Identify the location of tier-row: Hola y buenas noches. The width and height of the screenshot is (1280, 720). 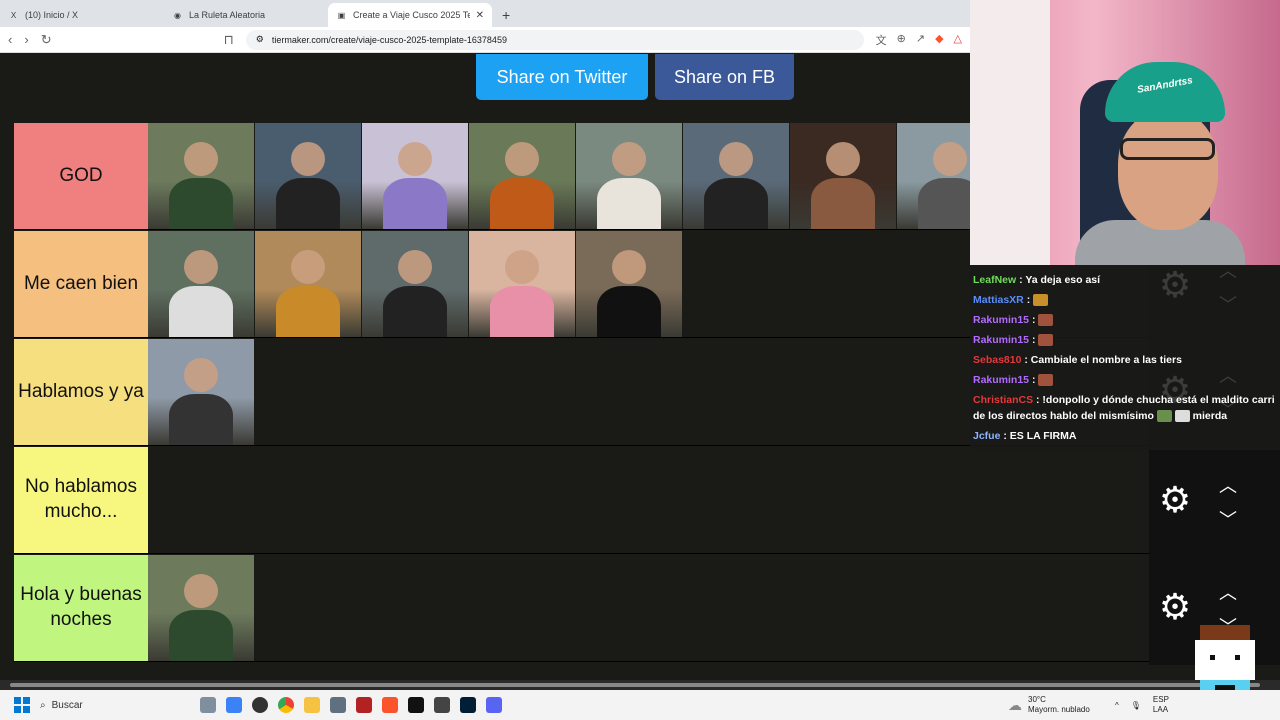
(584, 608).